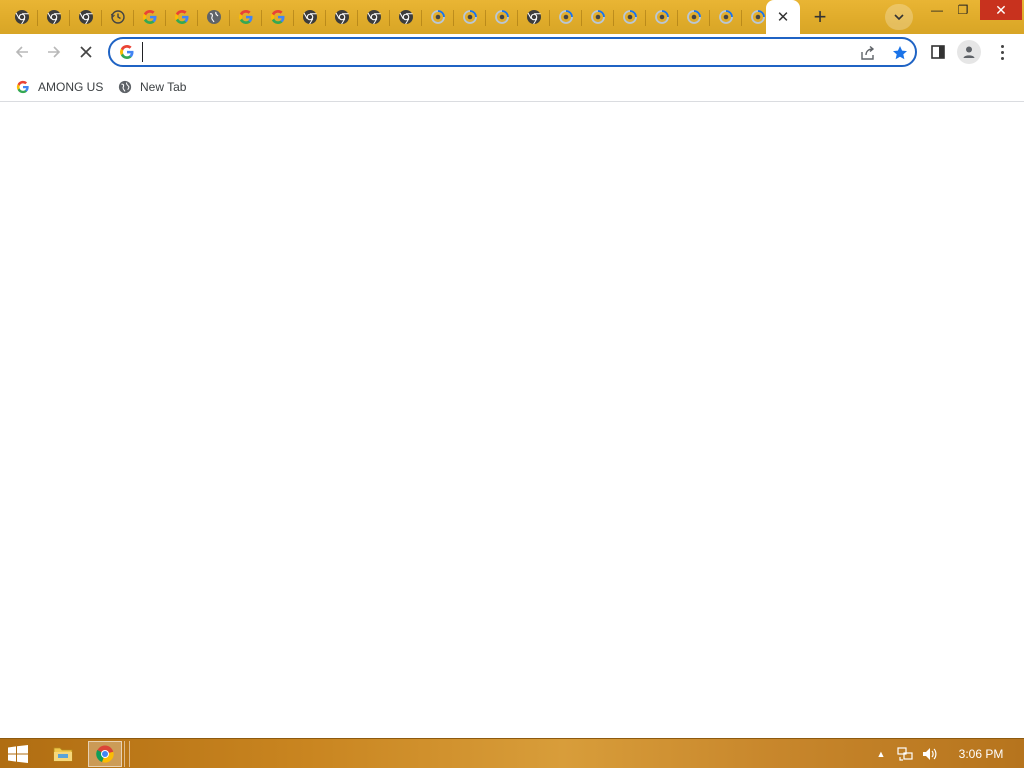  I want to click on close-window-button: ✕, so click(1001, 10).